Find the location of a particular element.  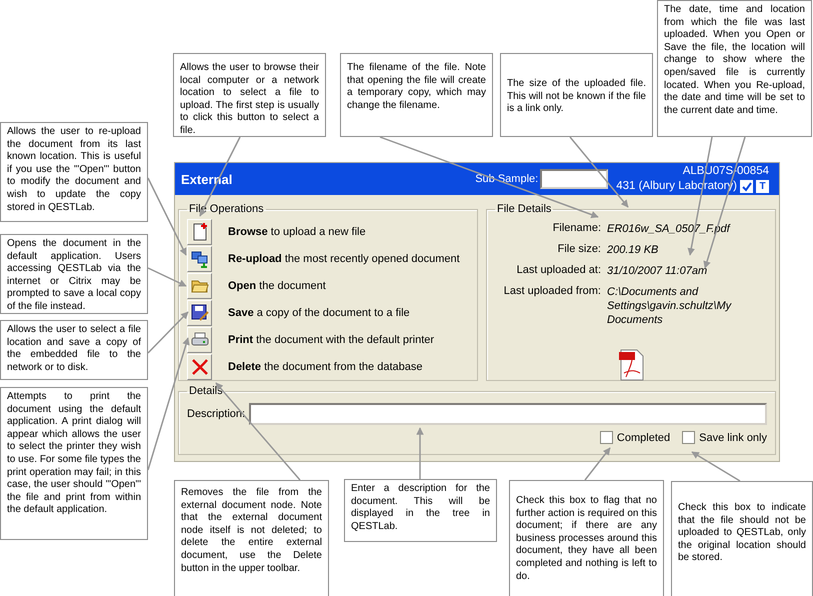

callout-text: Enter a description for the document. This will be displayed in the tree in QESTLab. is located at coordinates (420, 510).